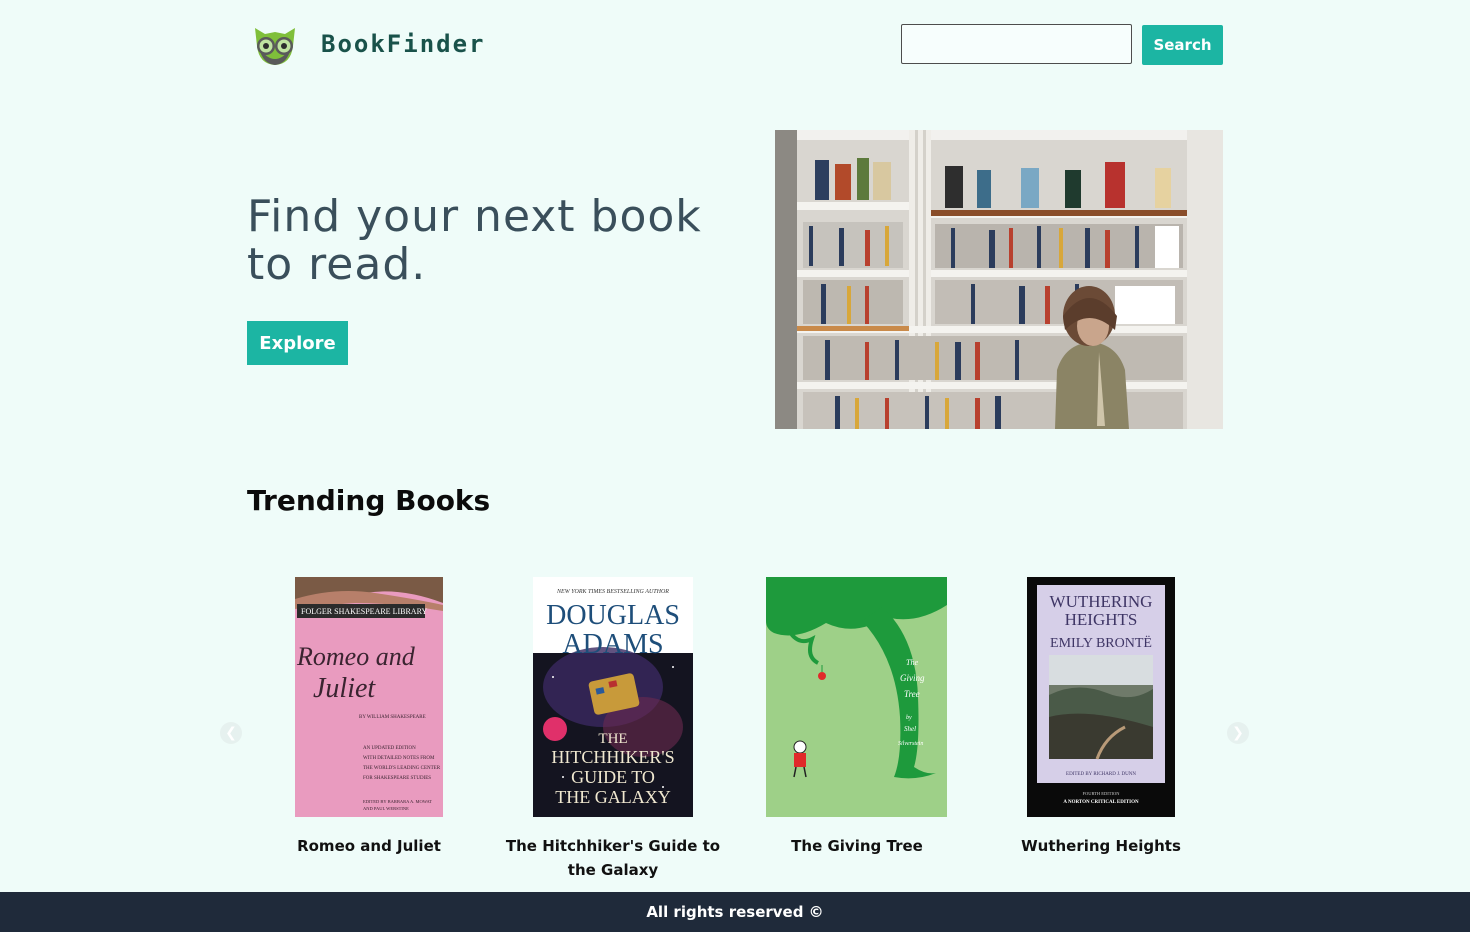 This screenshot has height=932, width=1470. What do you see at coordinates (613, 777) in the screenshot?
I see `hitchhiker-title-line3: GUIDE TO` at bounding box center [613, 777].